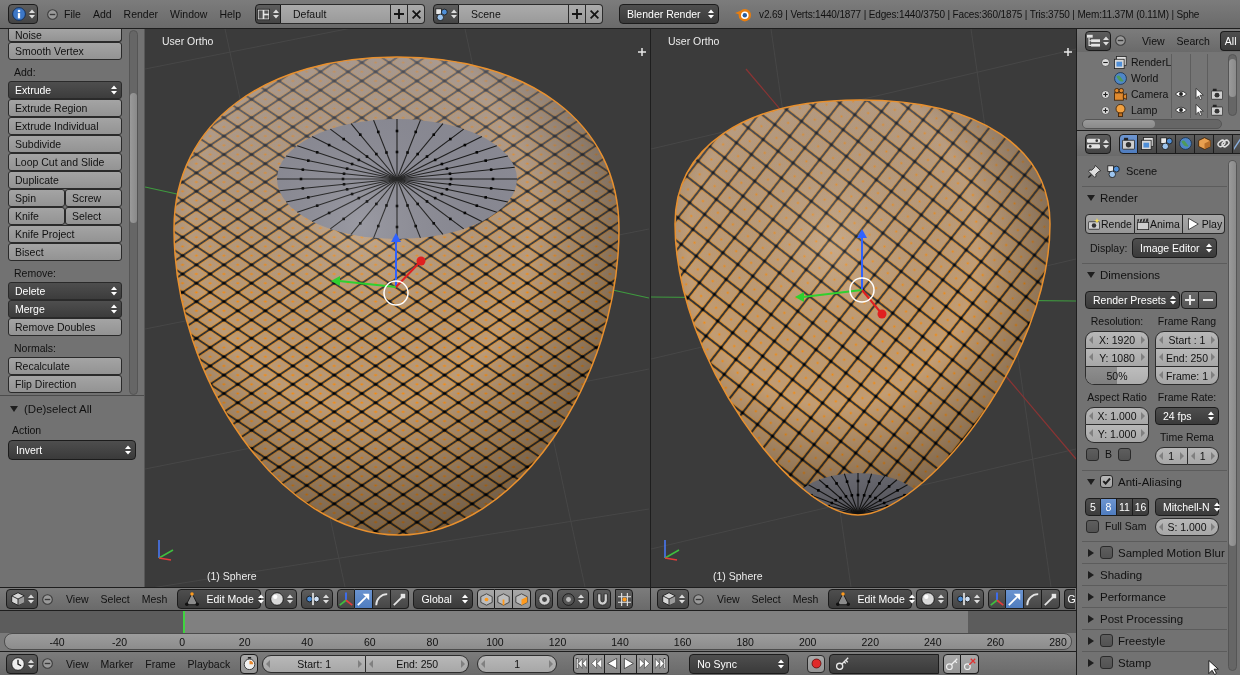  What do you see at coordinates (230, 14) in the screenshot?
I see `menu-item: Help` at bounding box center [230, 14].